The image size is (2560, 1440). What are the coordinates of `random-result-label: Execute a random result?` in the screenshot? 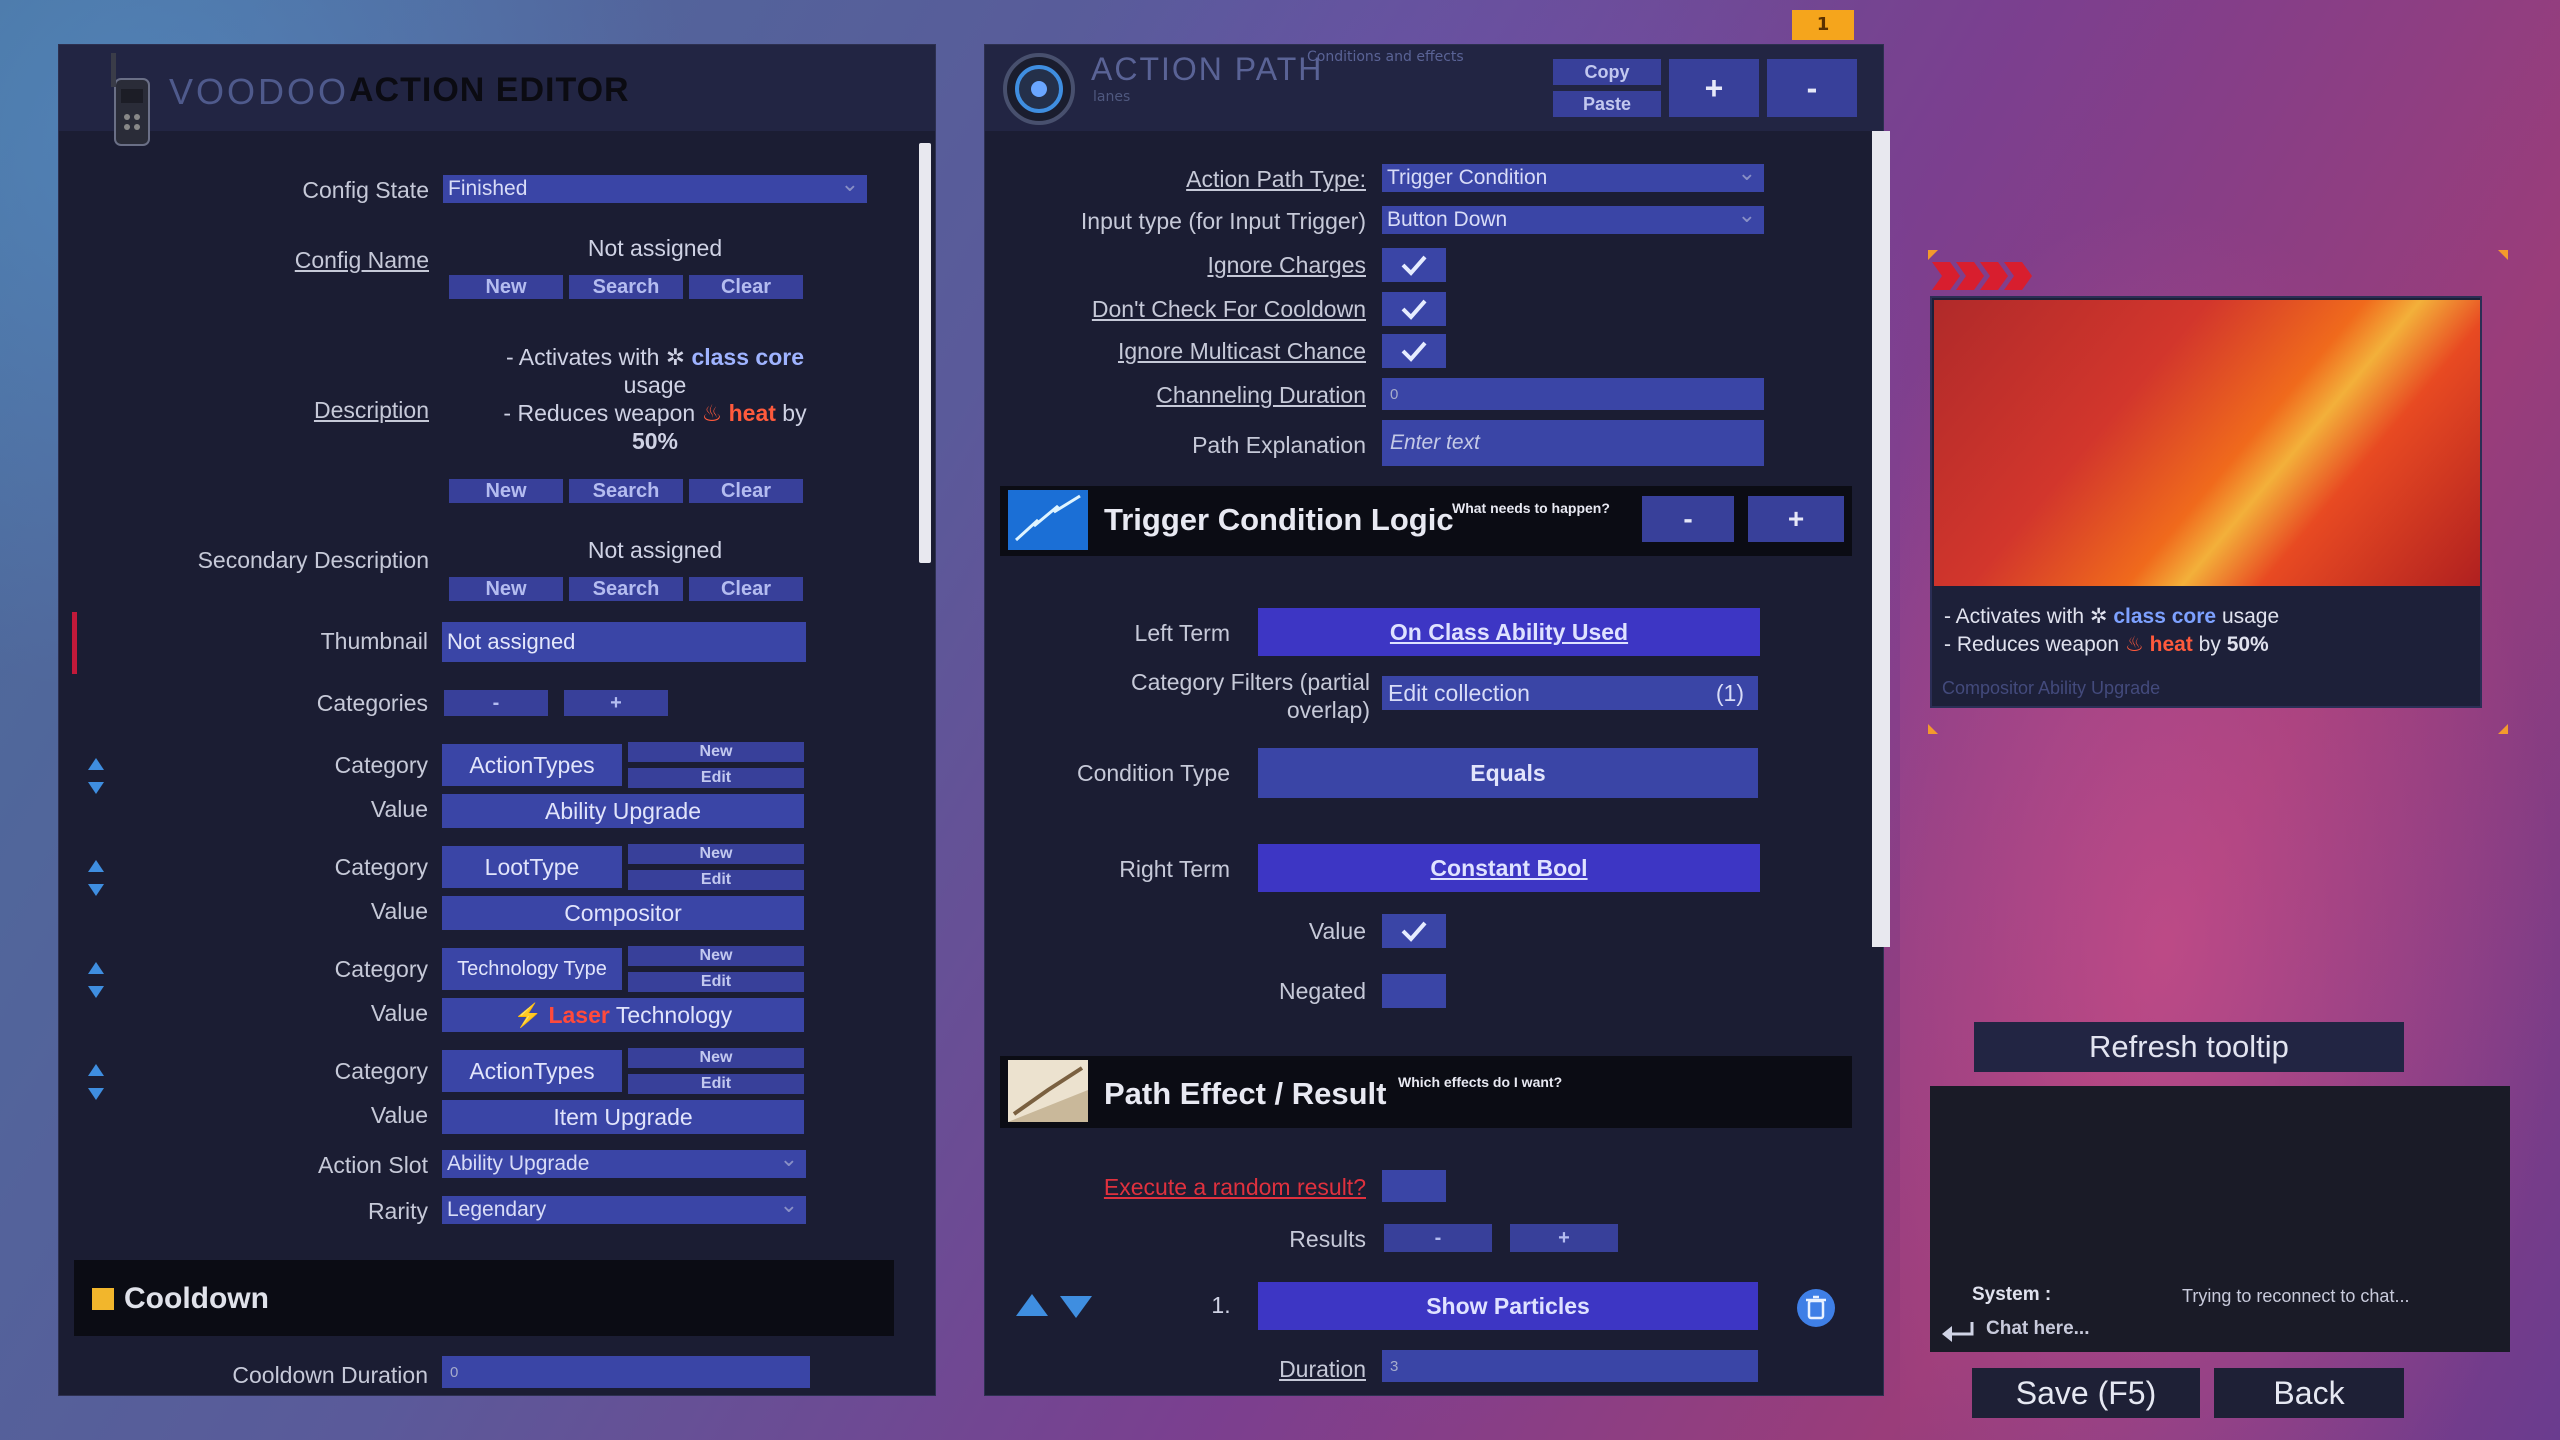 It's located at (1178, 1187).